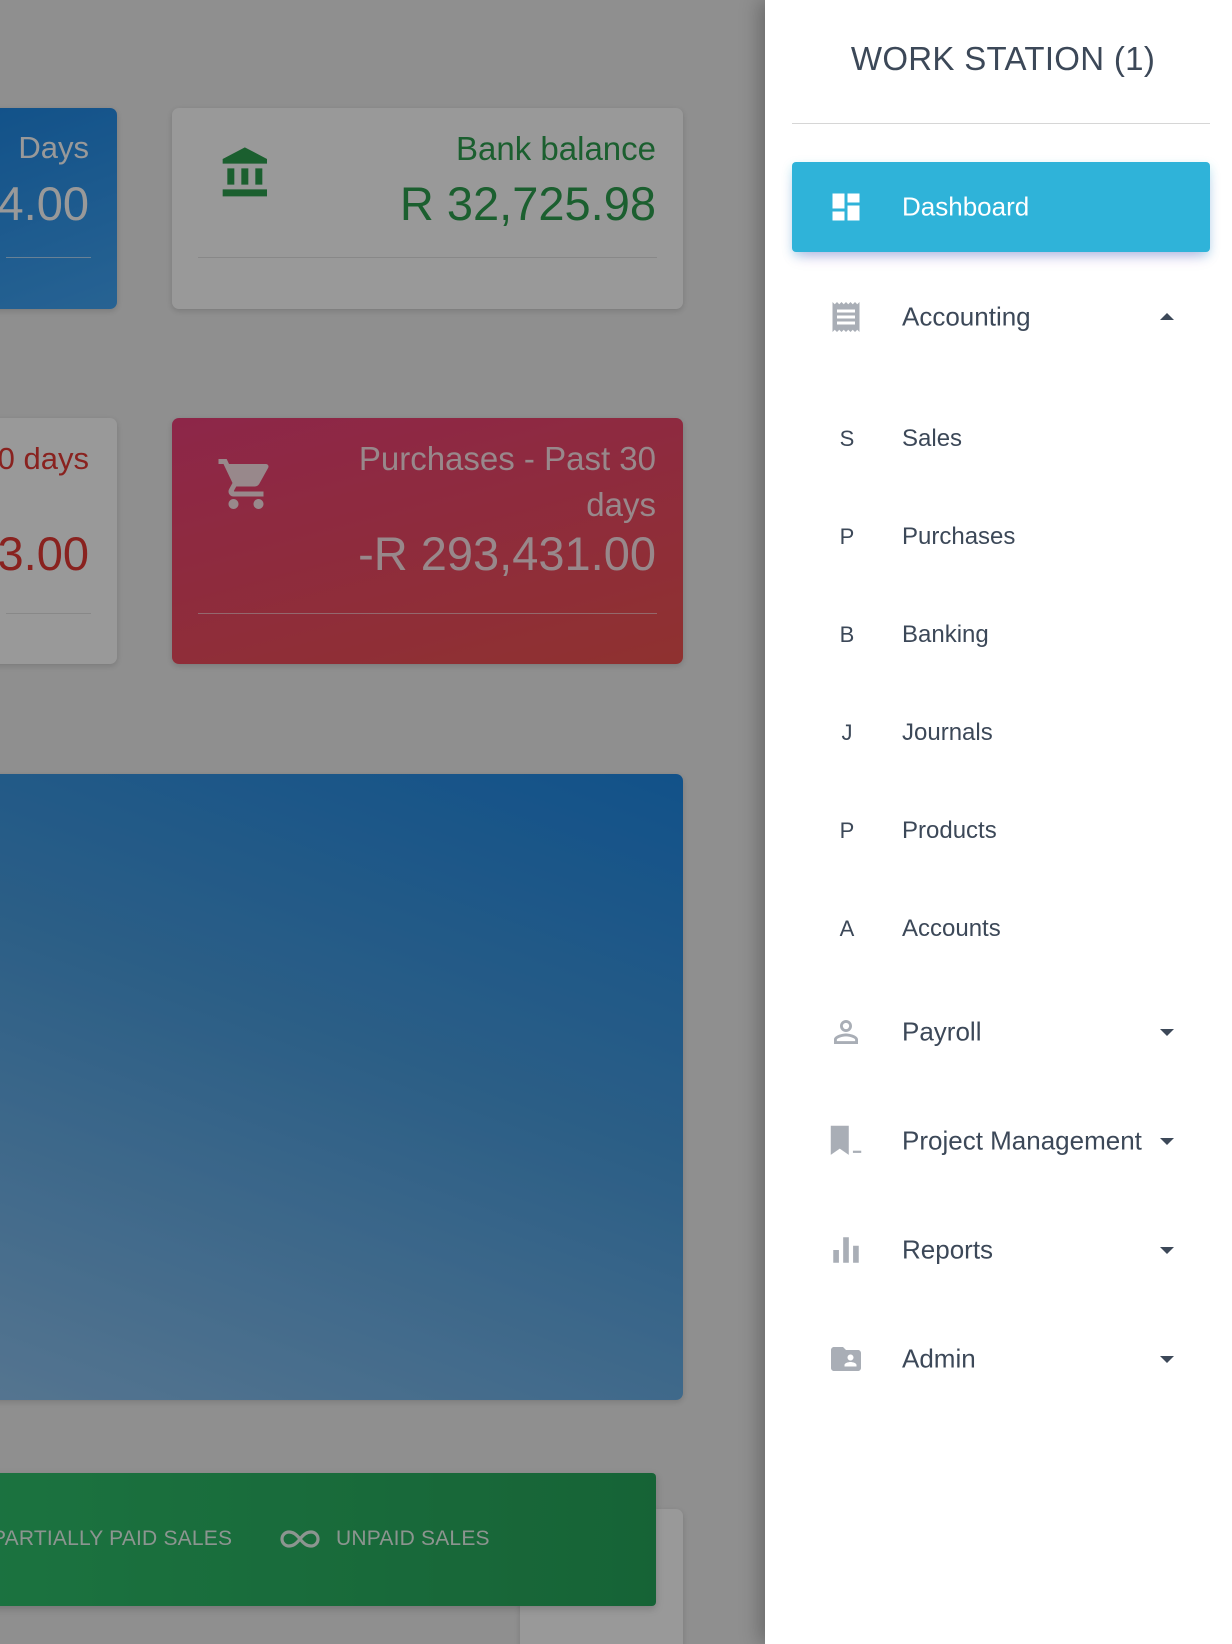 This screenshot has width=1232, height=1644. Describe the element at coordinates (951, 928) in the screenshot. I see `sidebar-subitem-label: Accounts` at that location.